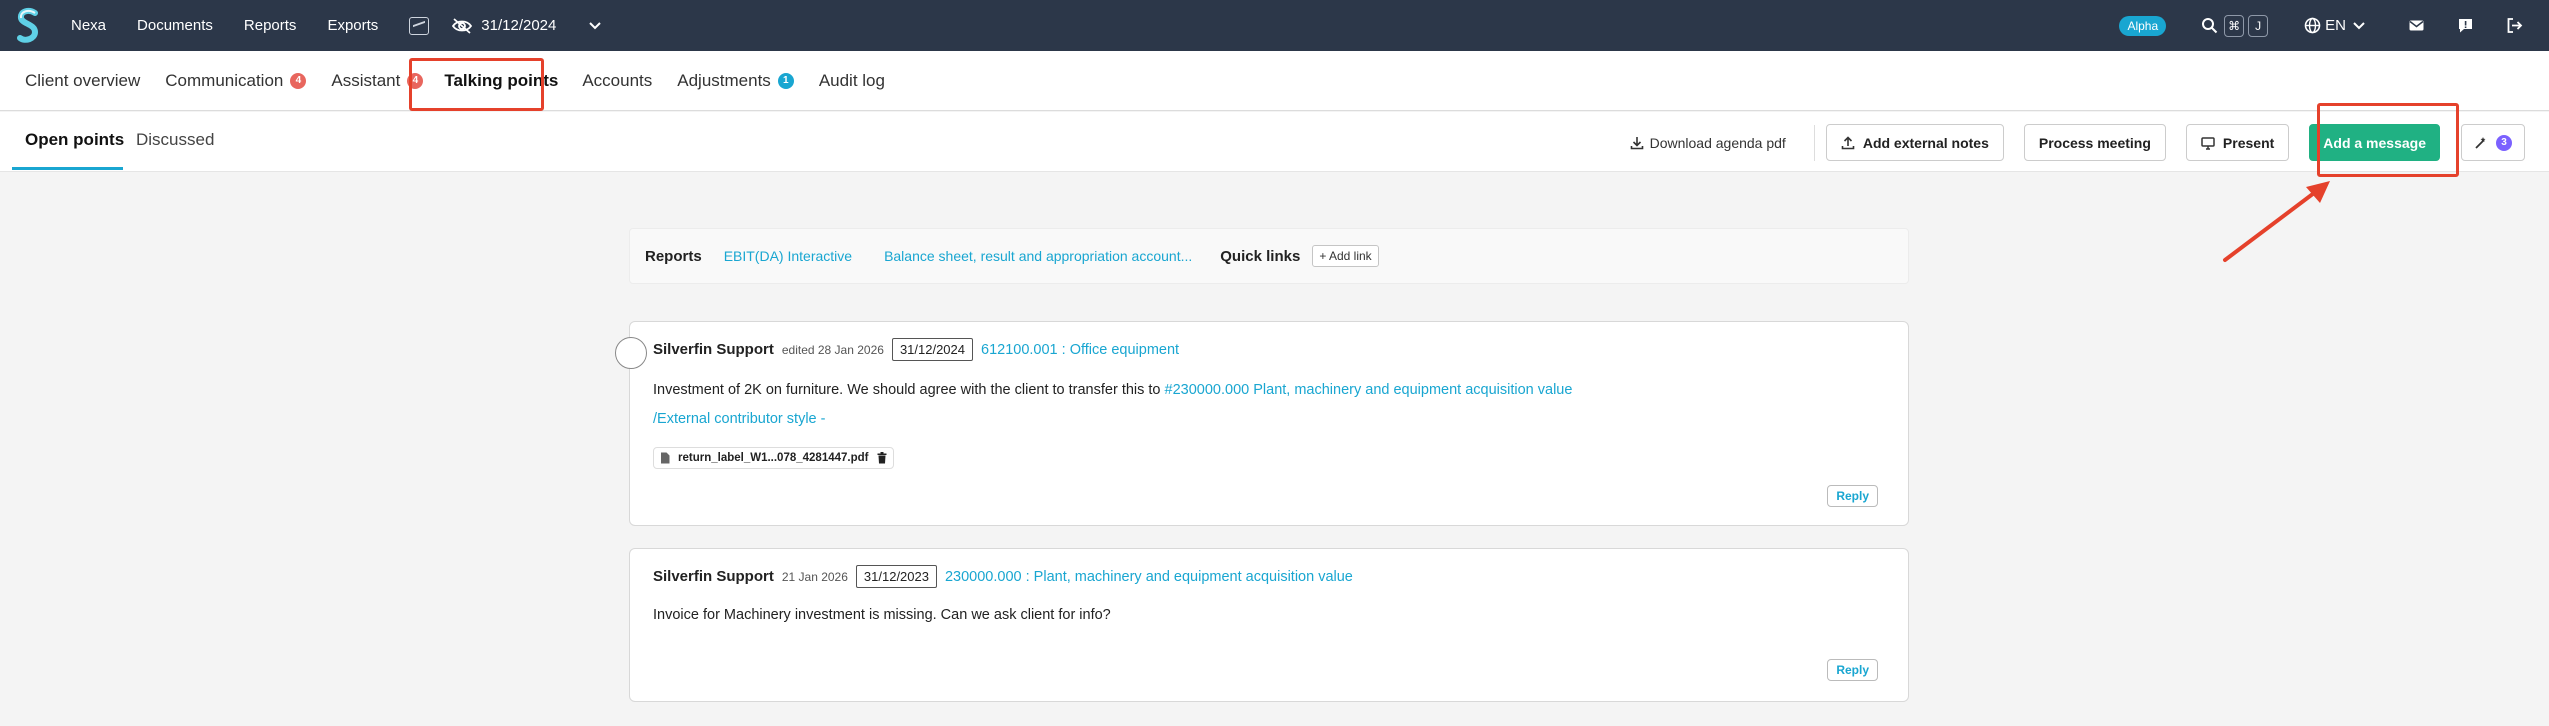 Image resolution: width=2549 pixels, height=726 pixels. Describe the element at coordinates (1814, 142) in the screenshot. I see `divider` at that location.